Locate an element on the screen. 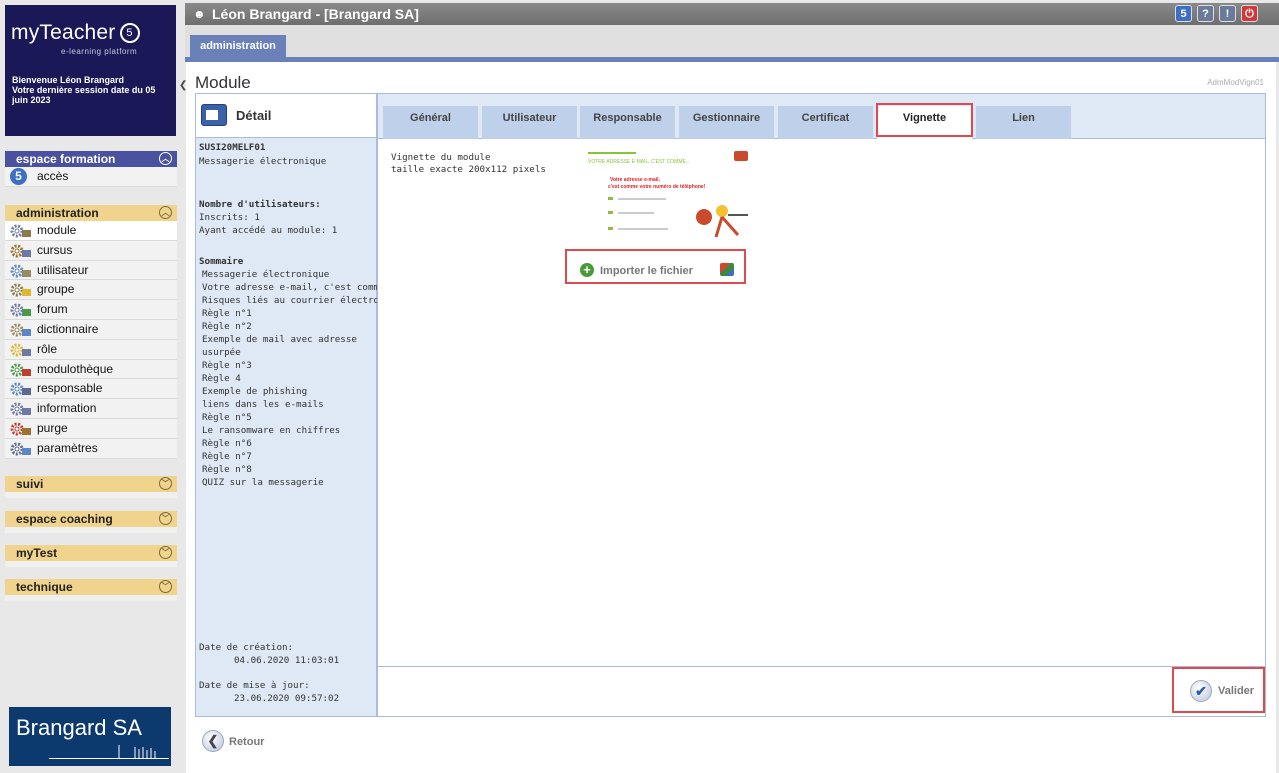  tab-utilisateur: Utilisateur is located at coordinates (529, 122).